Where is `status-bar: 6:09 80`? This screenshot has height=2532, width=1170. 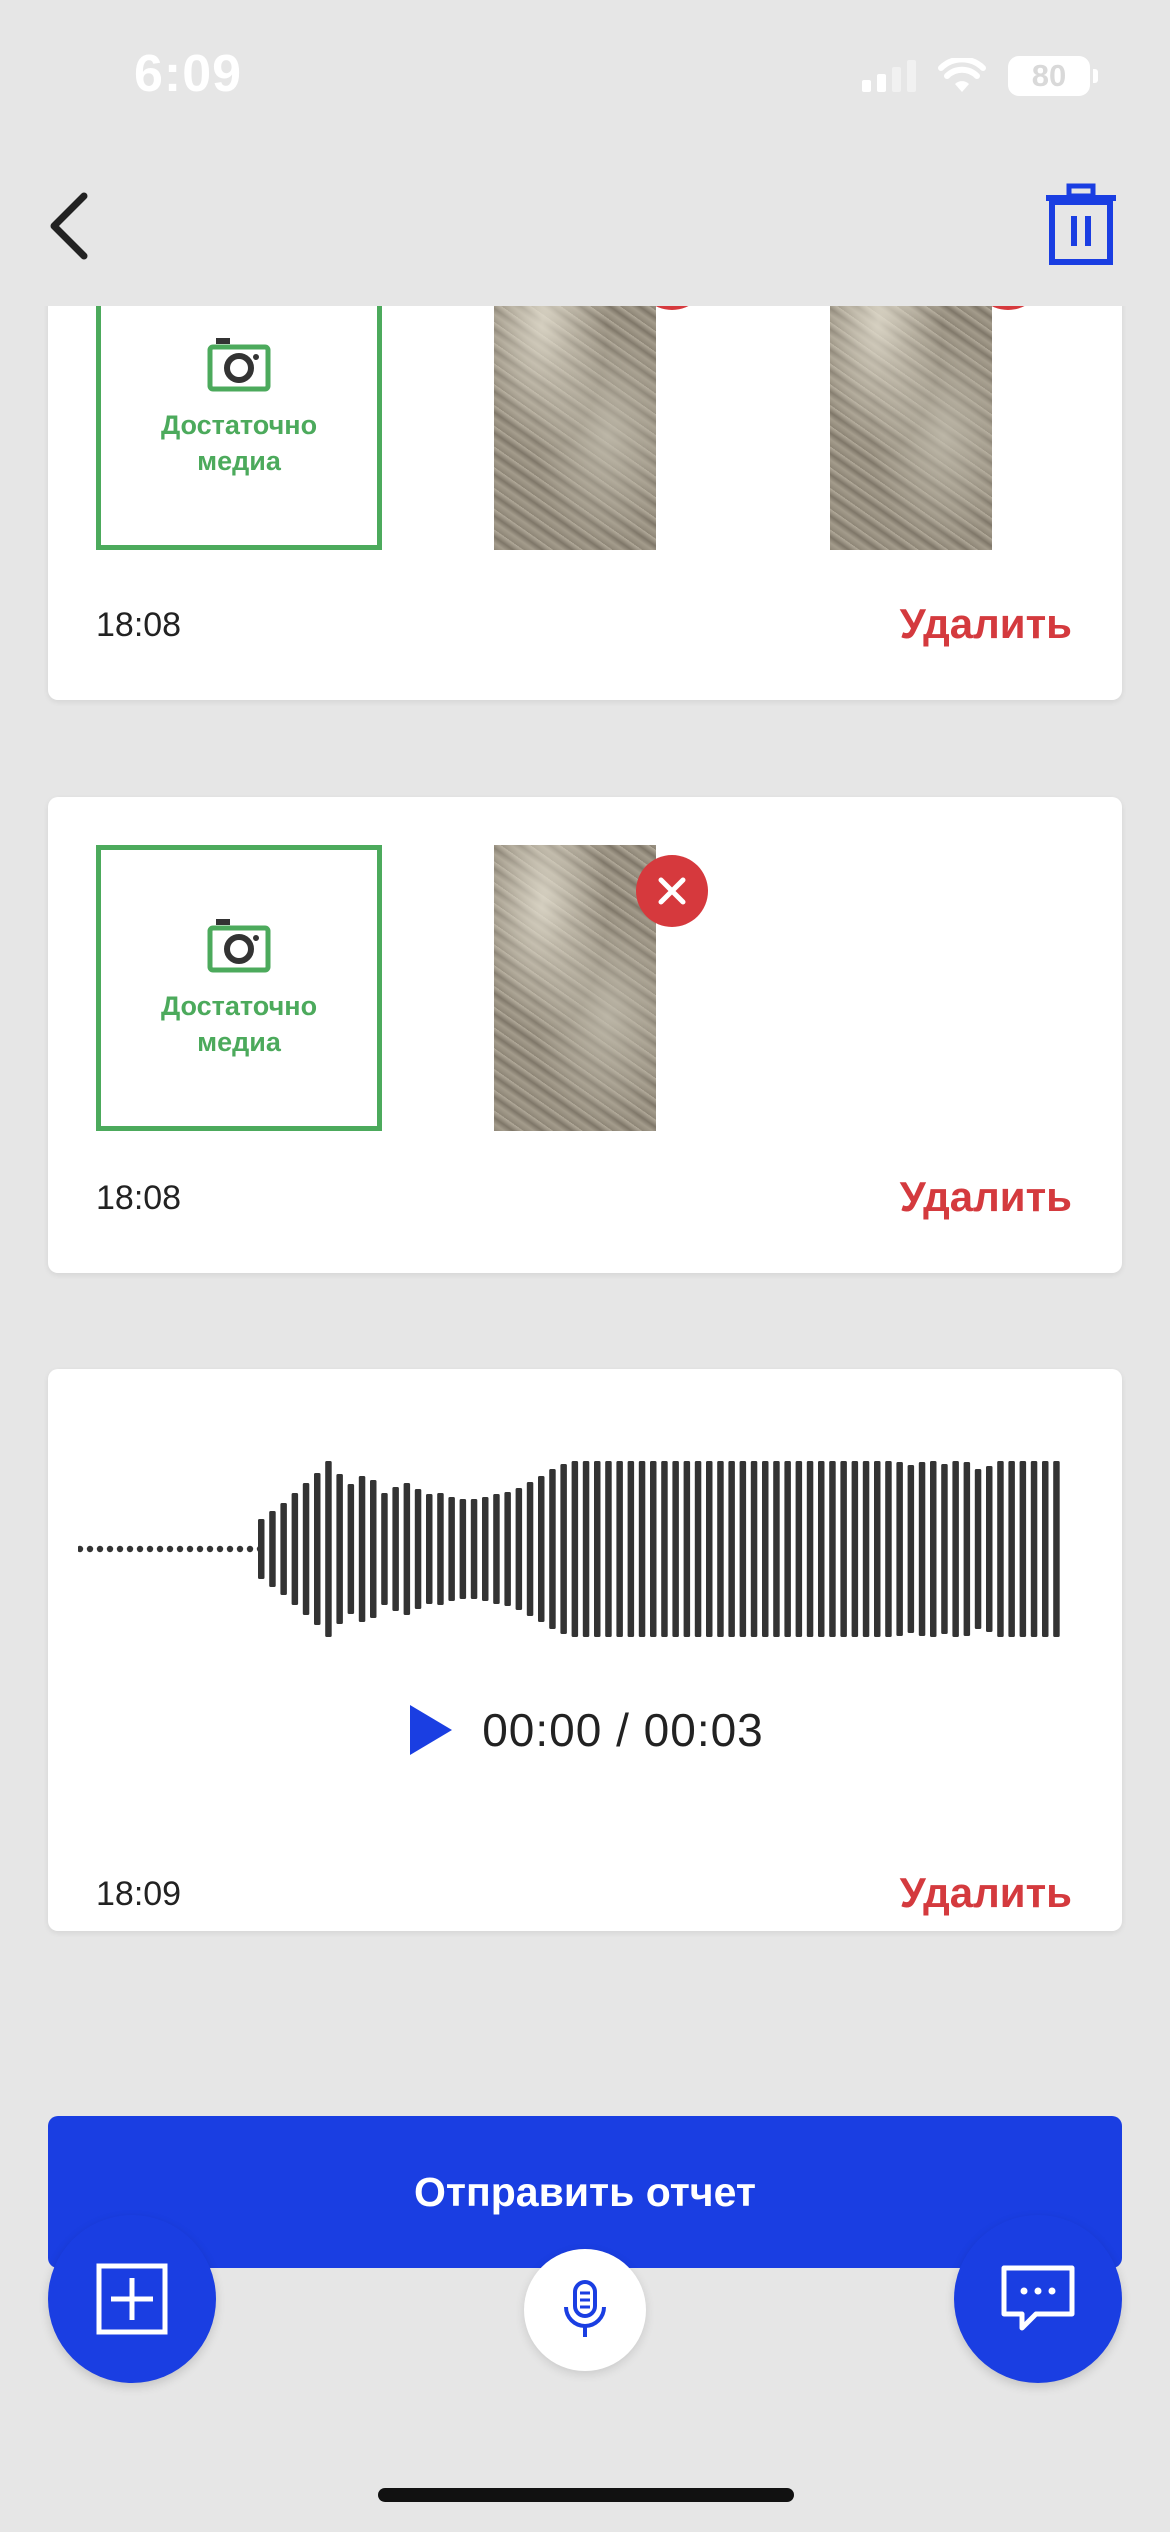
status-bar: 6:09 80 is located at coordinates (585, 75).